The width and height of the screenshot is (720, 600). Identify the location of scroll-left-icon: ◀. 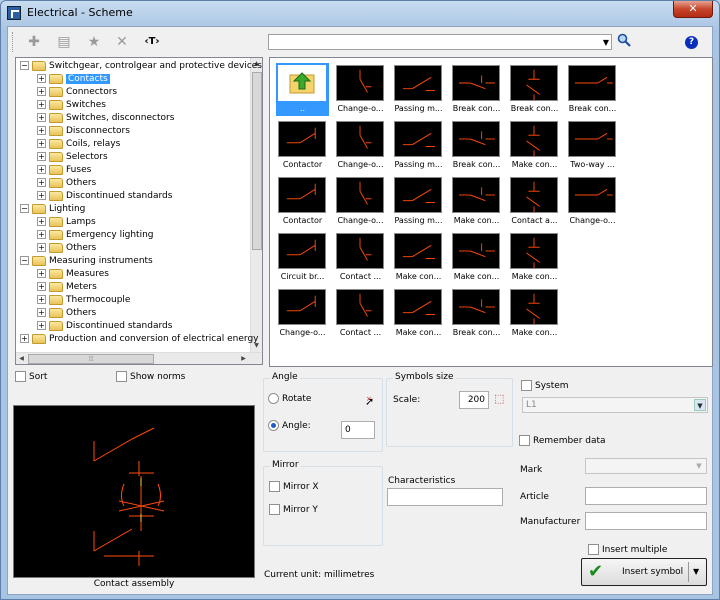
(21, 358).